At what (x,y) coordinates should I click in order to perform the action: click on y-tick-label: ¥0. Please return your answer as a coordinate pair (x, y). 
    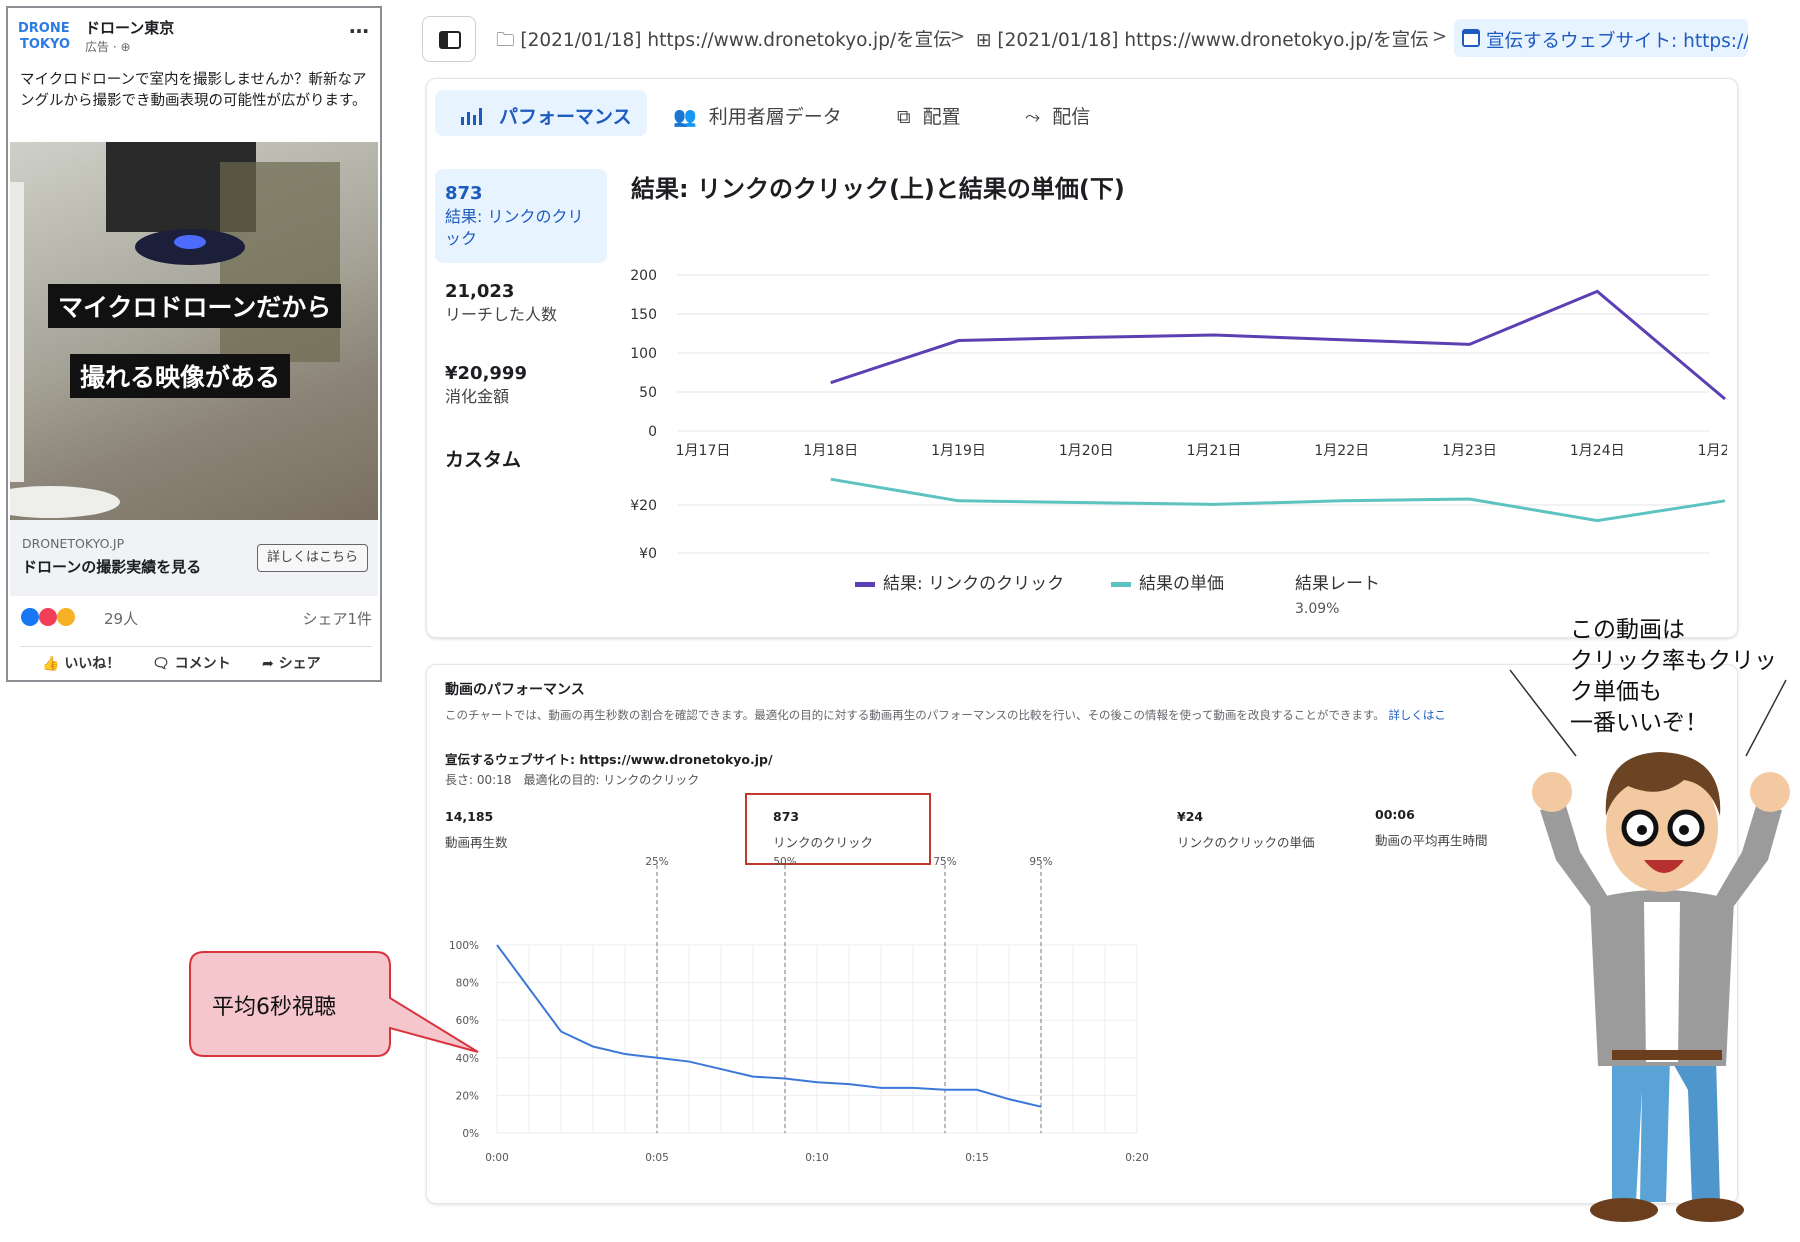
    Looking at the image, I should click on (648, 554).